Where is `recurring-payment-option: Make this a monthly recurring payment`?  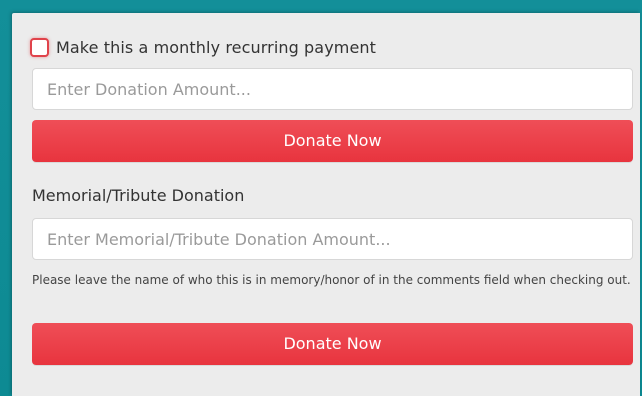 recurring-payment-option: Make this a monthly recurring payment is located at coordinates (203, 47).